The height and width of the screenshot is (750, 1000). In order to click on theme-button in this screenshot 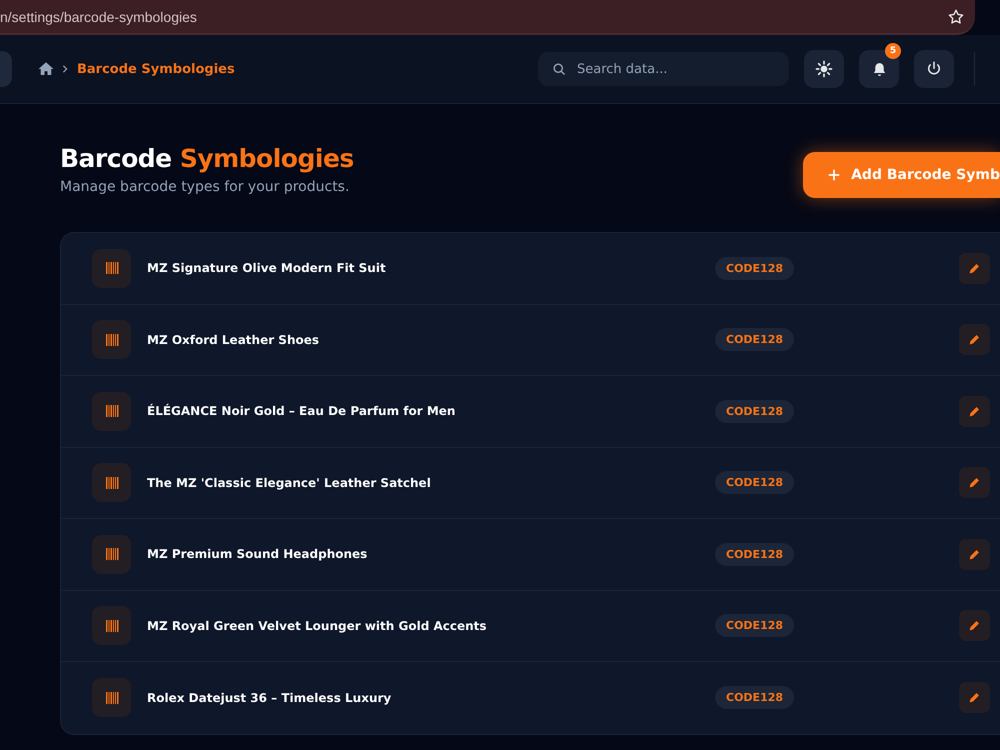, I will do `click(824, 69)`.